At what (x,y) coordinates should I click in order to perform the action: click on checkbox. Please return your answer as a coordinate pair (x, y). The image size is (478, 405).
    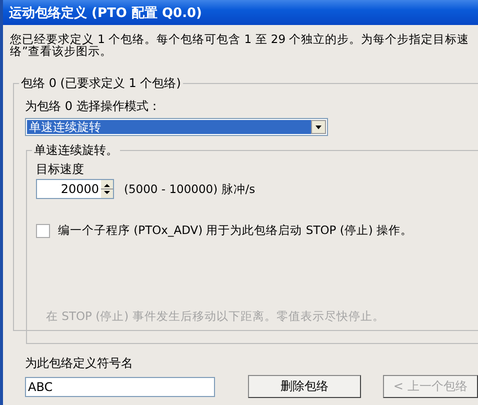
    Looking at the image, I should click on (43, 231).